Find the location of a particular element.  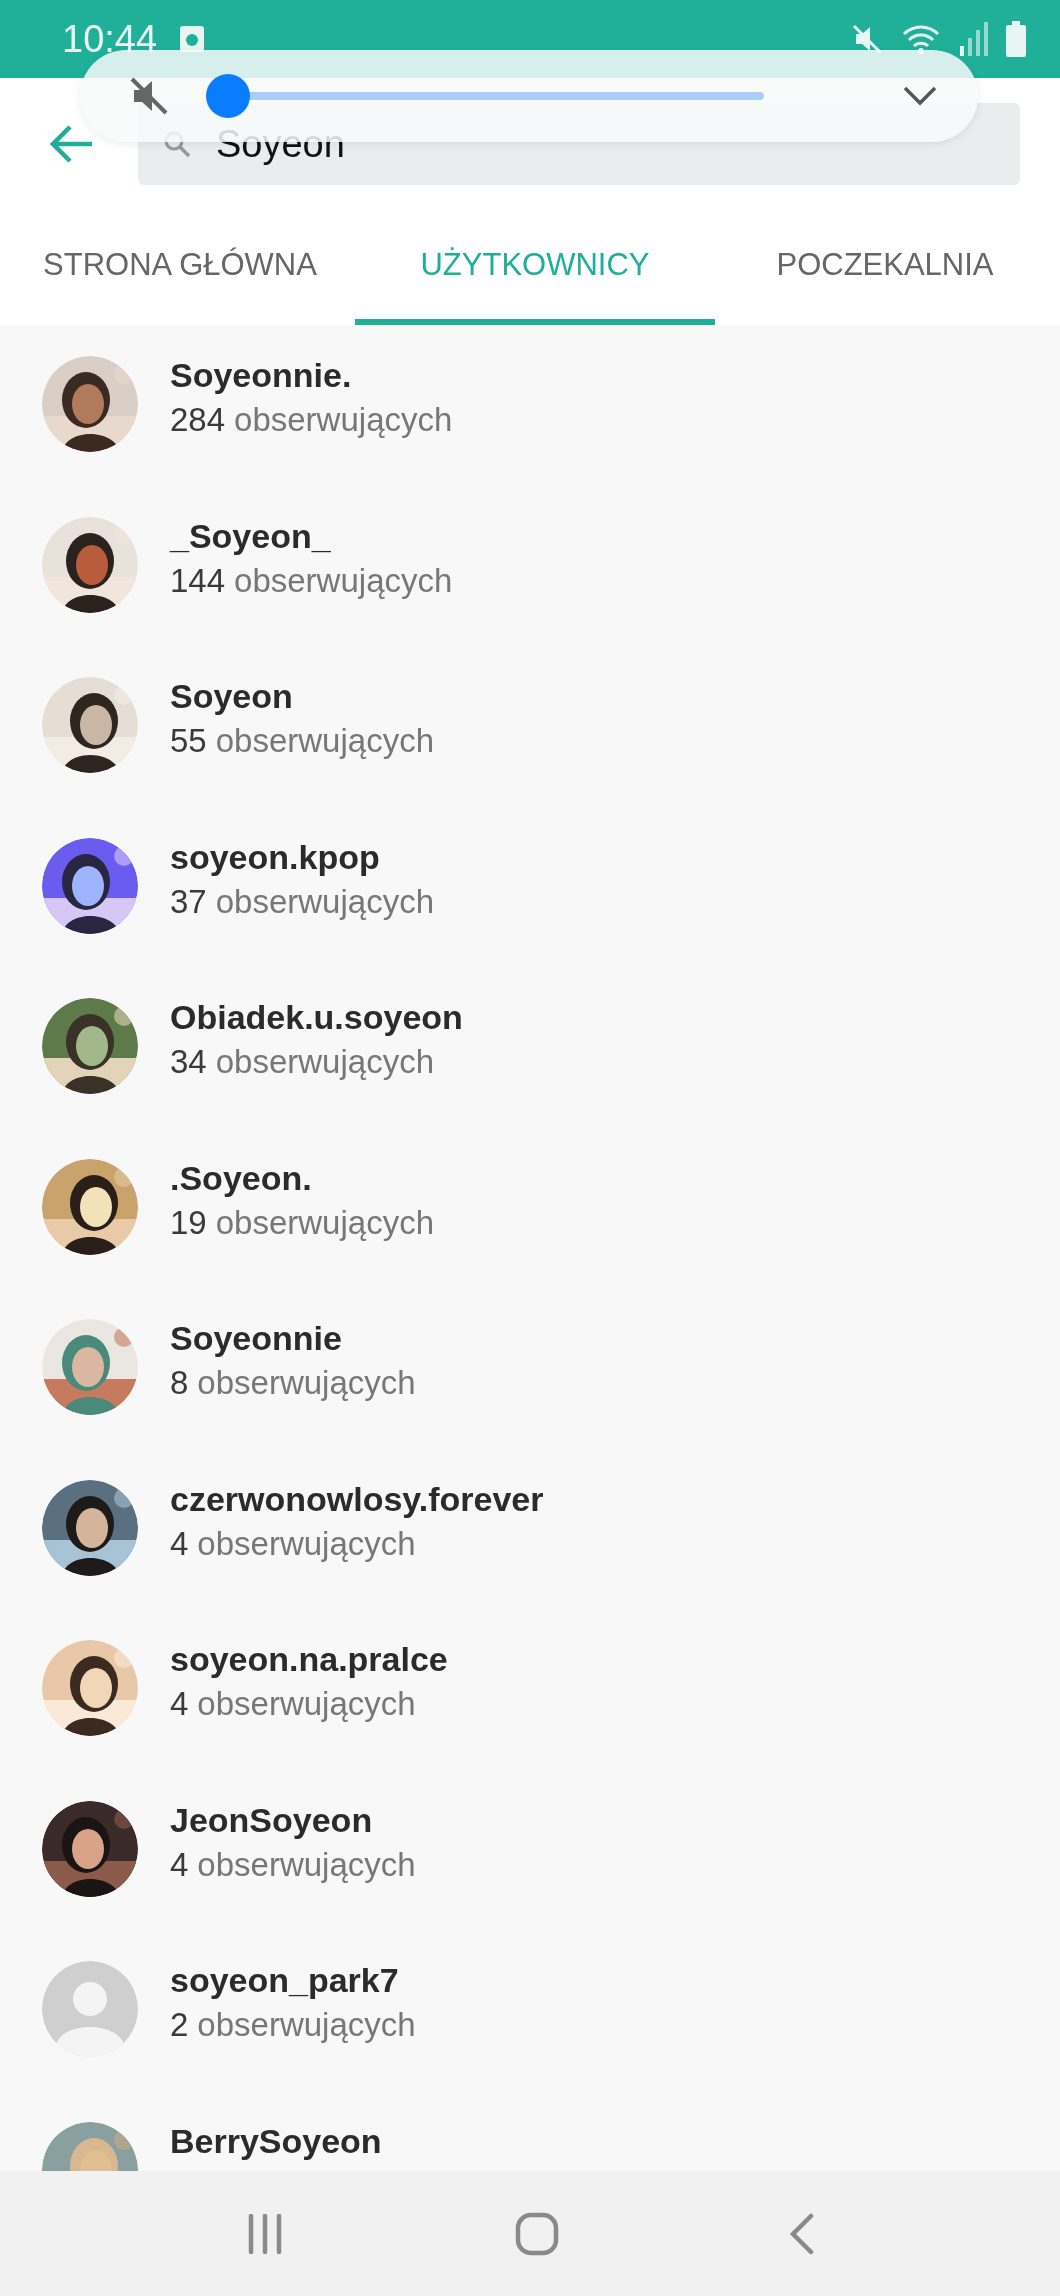

username: _Soyeon_ is located at coordinates (311, 536).